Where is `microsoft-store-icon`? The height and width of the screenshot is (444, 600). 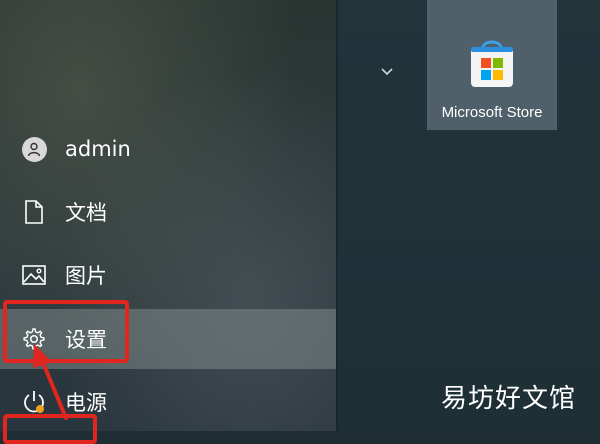 microsoft-store-icon is located at coordinates (492, 64).